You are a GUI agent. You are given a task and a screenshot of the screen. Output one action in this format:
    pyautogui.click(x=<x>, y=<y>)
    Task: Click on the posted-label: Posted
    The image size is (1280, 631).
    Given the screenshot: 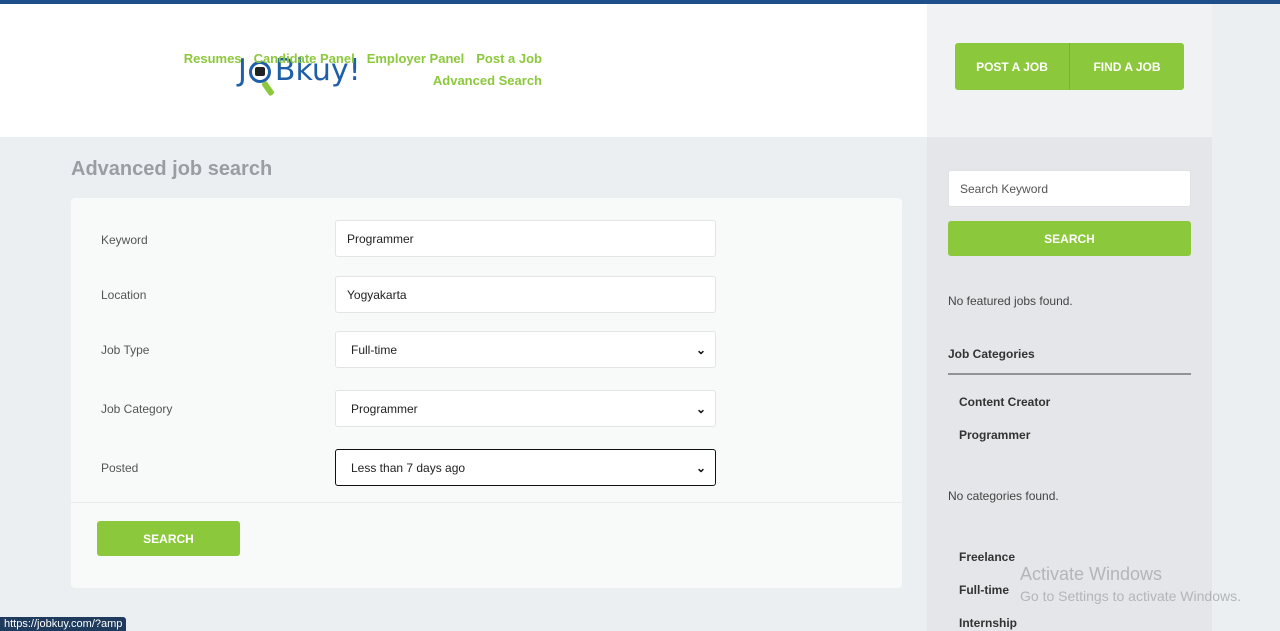 What is the action you would take?
    pyautogui.click(x=120, y=468)
    